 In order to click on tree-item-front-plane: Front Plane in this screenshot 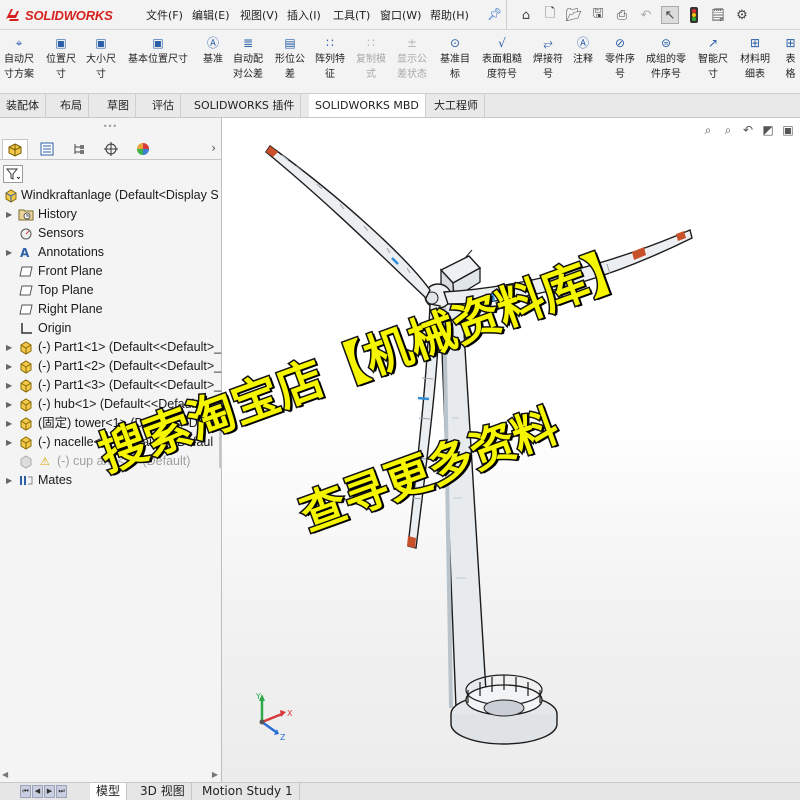, I will do `click(111, 271)`.